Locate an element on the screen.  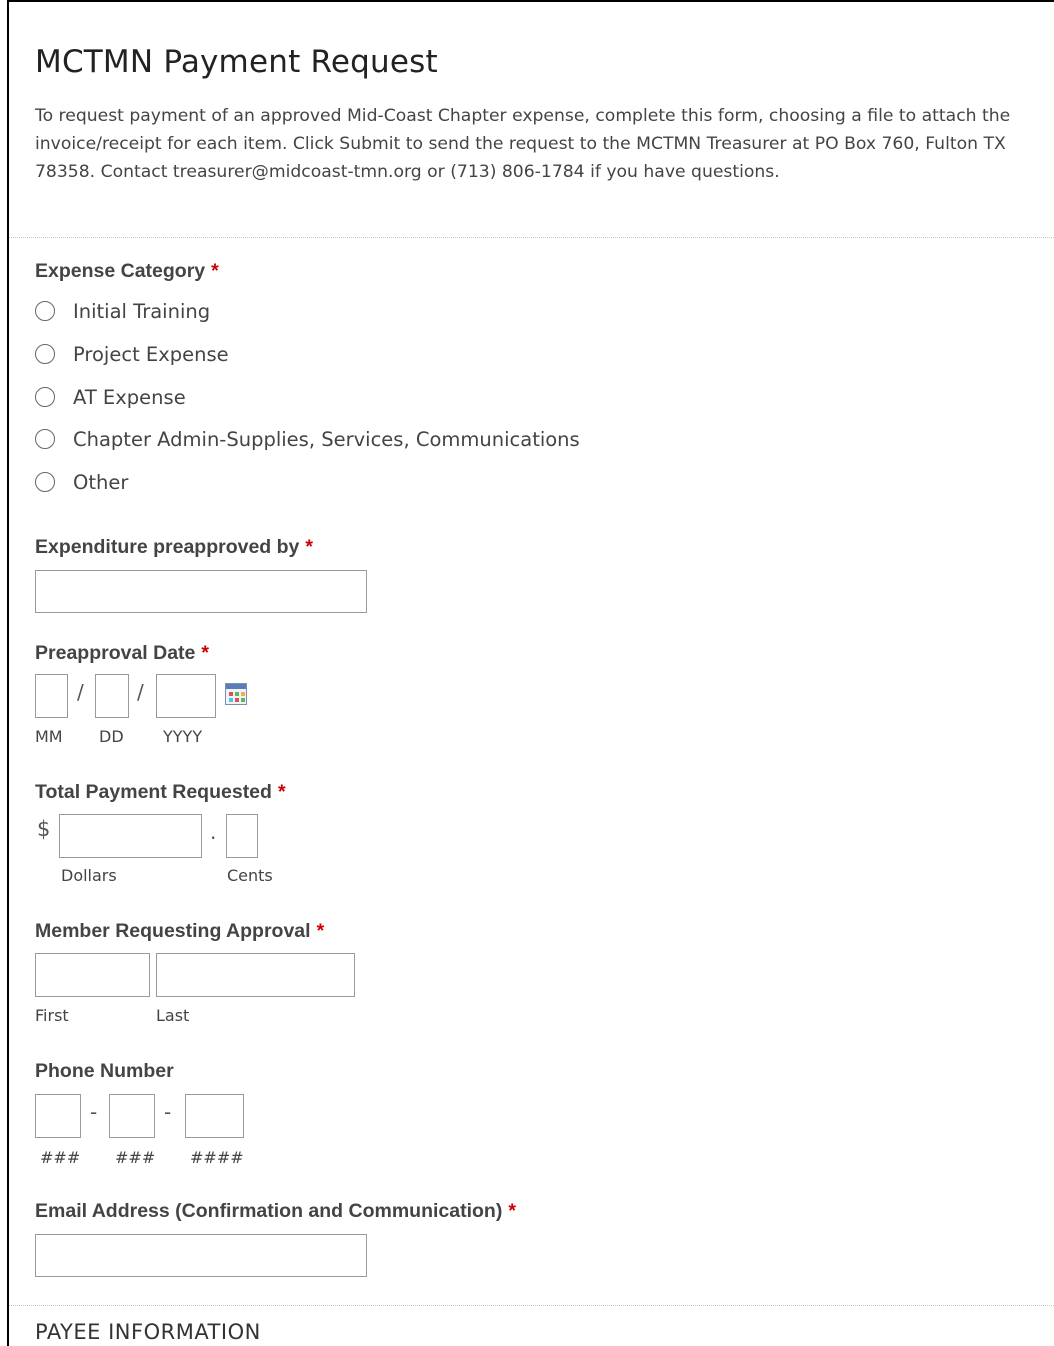
cents-sublabel: Cents is located at coordinates (250, 875).